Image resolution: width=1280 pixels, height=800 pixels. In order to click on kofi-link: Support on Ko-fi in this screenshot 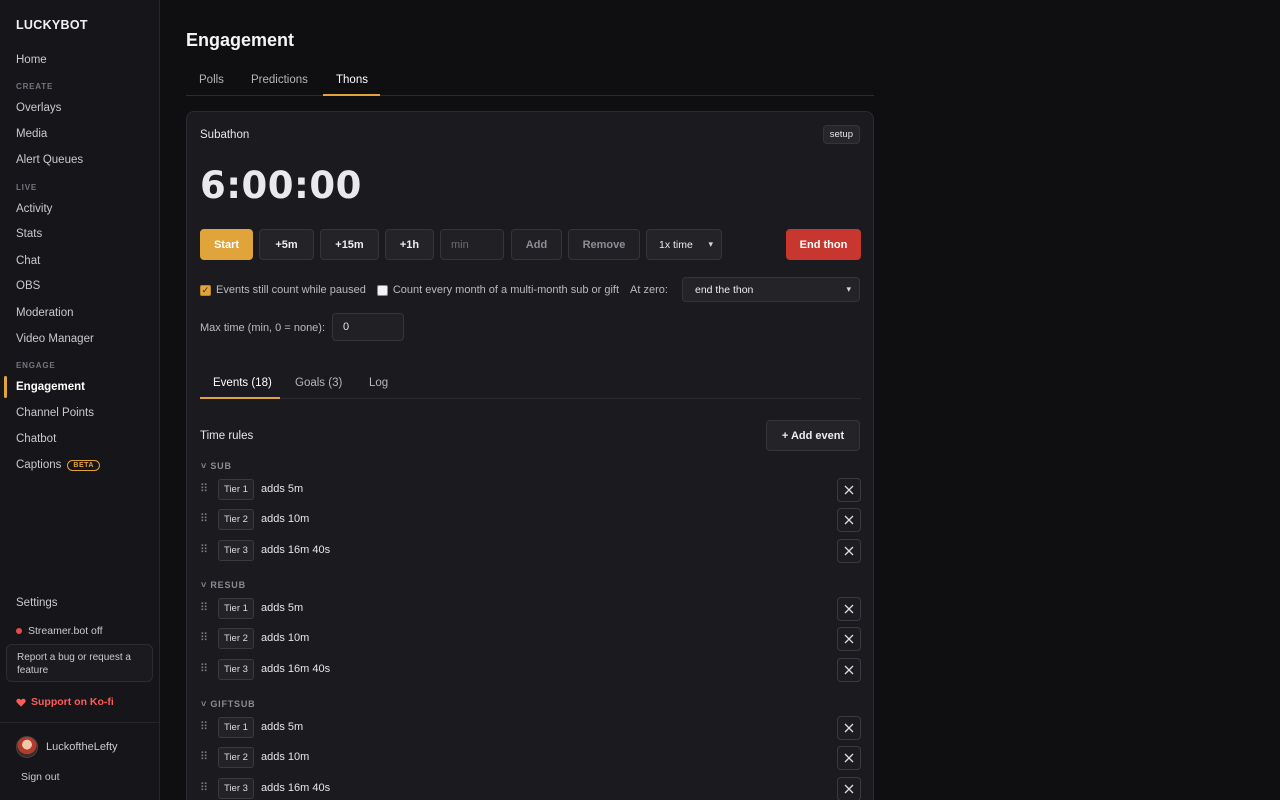, I will do `click(65, 702)`.